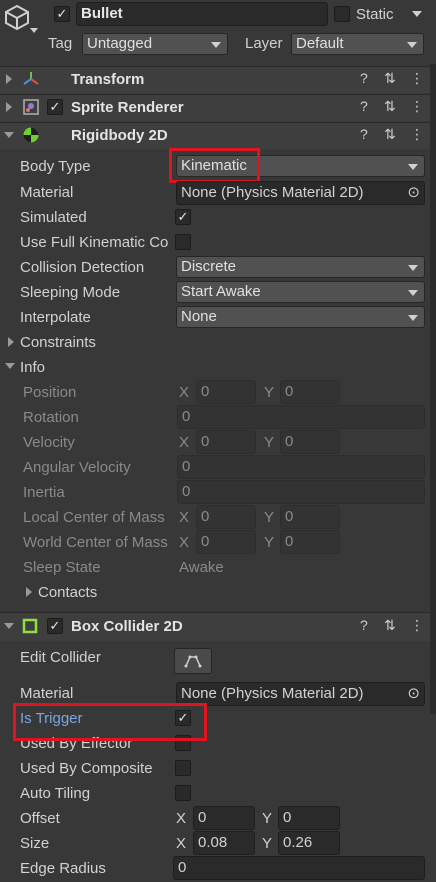 Image resolution: width=436 pixels, height=882 pixels. What do you see at coordinates (218, 135) in the screenshot?
I see `rigidbody-header` at bounding box center [218, 135].